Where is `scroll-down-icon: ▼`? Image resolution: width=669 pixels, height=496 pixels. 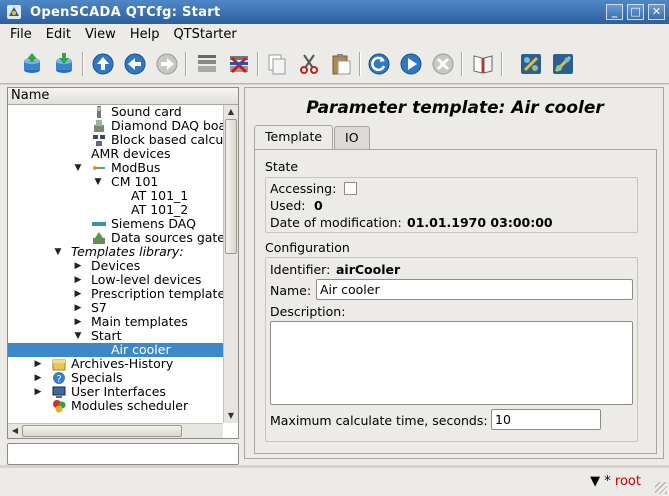
scroll-down-icon: ▼ is located at coordinates (231, 416).